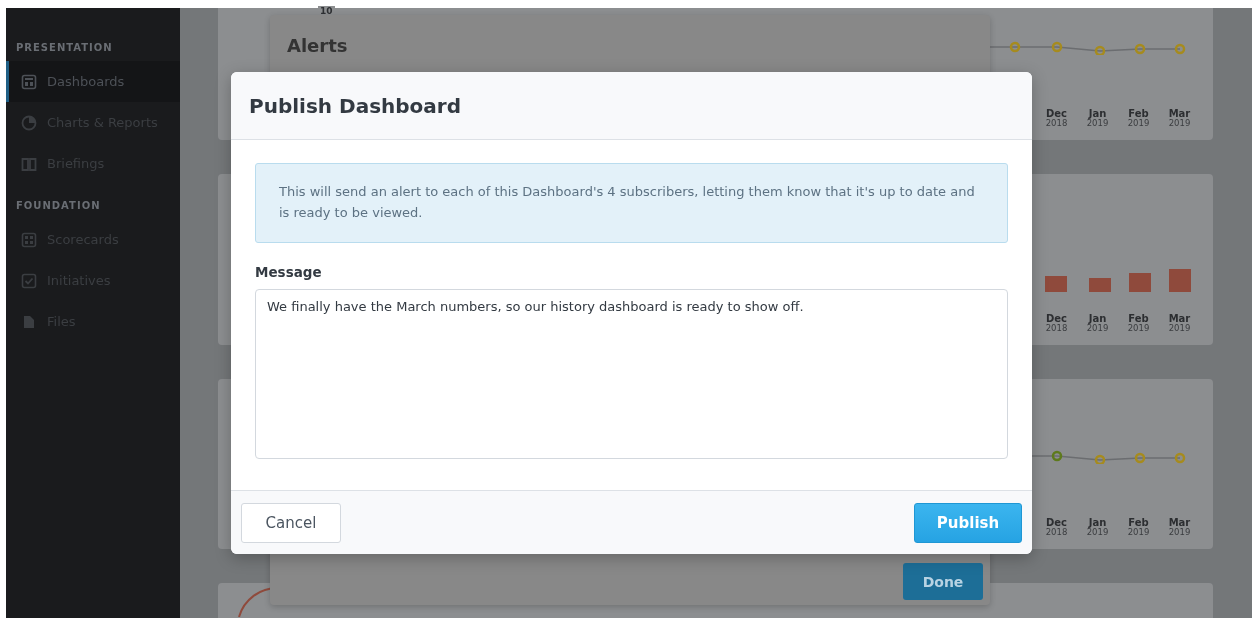  I want to click on dialog-title: Alerts, so click(317, 45).